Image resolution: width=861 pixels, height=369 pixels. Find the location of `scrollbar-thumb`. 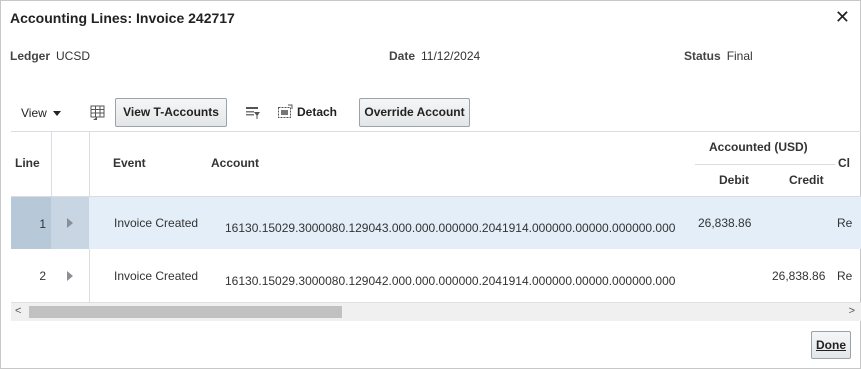

scrollbar-thumb is located at coordinates (185, 312).